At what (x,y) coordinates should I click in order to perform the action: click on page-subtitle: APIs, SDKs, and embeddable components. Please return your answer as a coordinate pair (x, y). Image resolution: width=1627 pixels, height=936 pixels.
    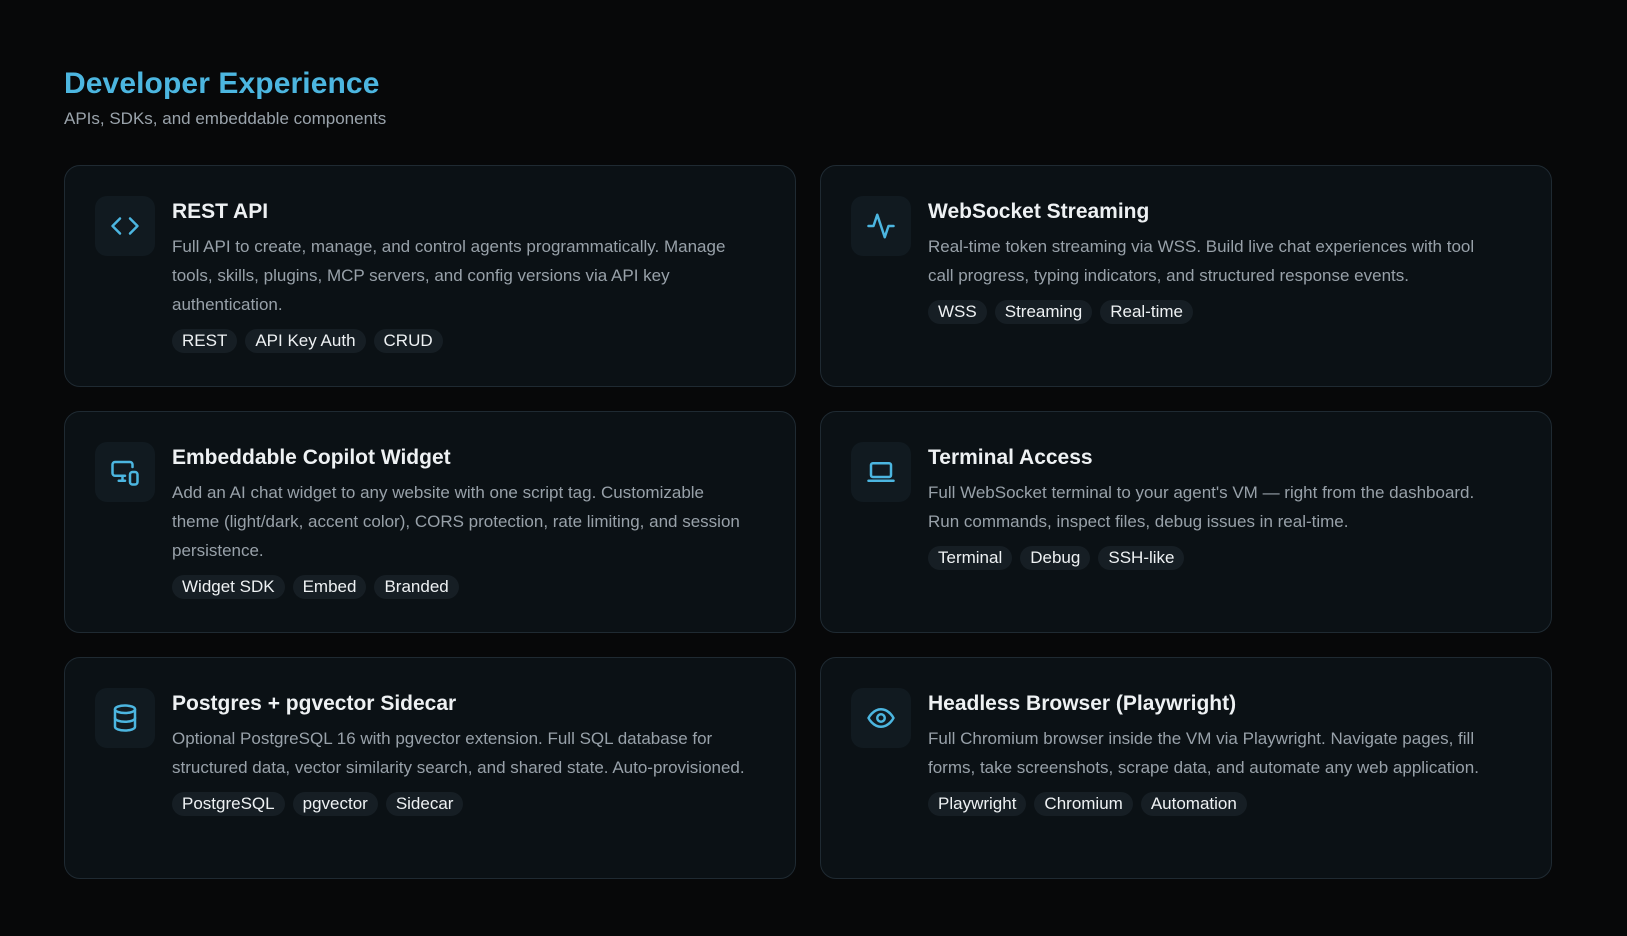
    Looking at the image, I should click on (225, 118).